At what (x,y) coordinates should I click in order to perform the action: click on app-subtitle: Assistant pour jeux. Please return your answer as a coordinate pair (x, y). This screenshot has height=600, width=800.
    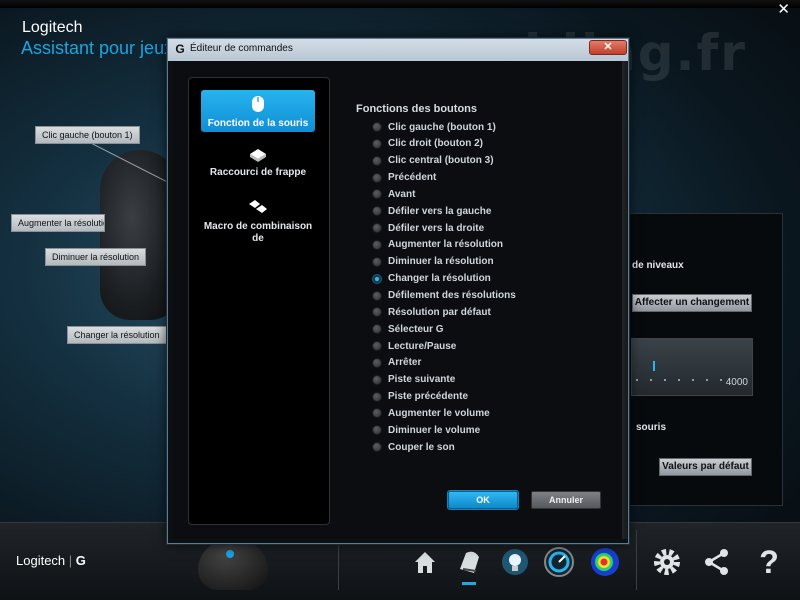
    Looking at the image, I should click on (97, 48).